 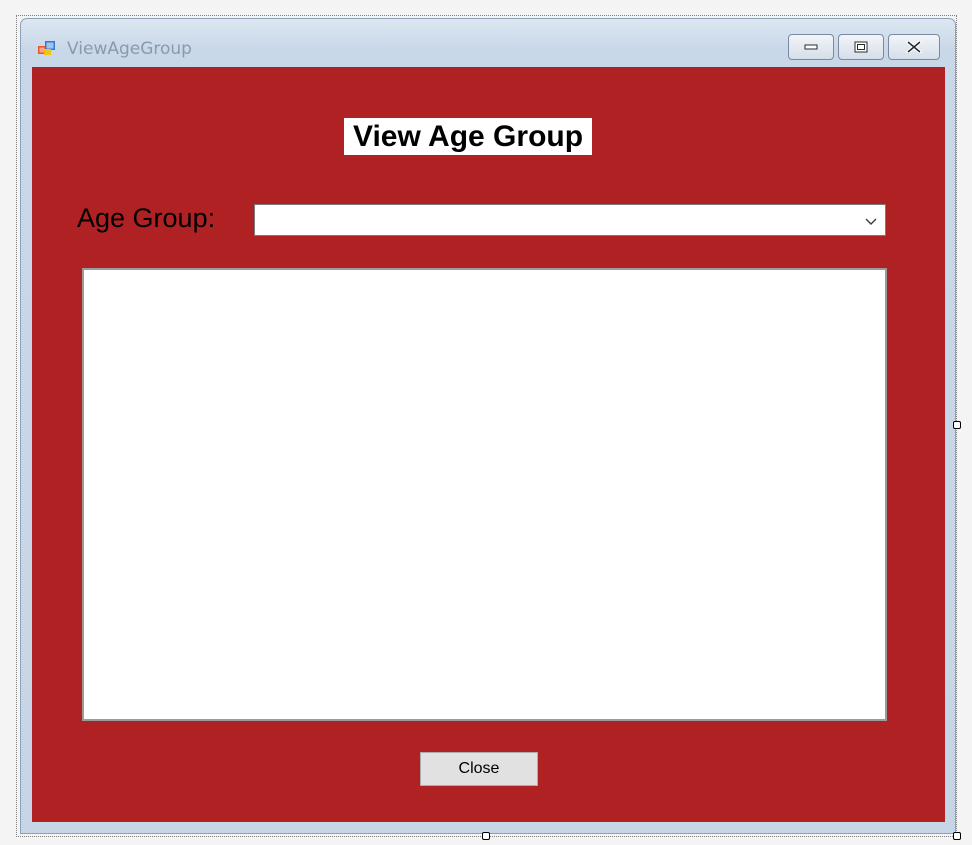 I want to click on window-controls, so click(x=864, y=47).